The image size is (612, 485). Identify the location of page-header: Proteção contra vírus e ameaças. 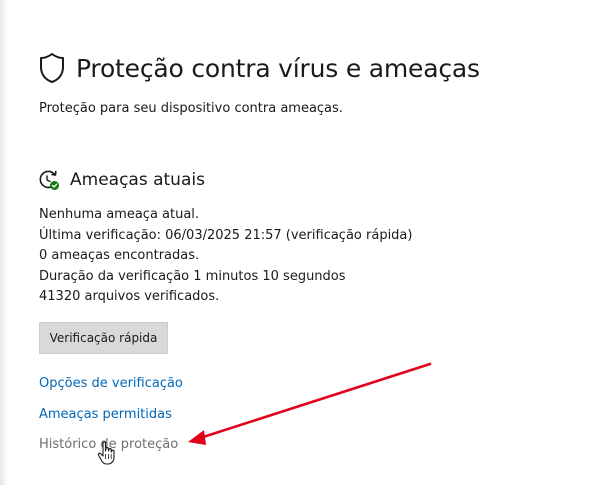
(259, 68).